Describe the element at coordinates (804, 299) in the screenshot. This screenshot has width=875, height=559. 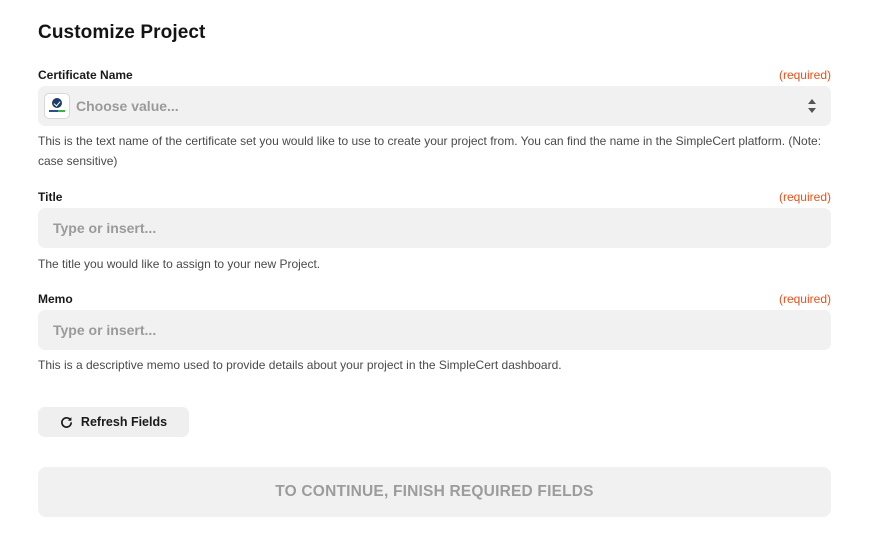
I see `memo-required-tag: (required)` at that location.